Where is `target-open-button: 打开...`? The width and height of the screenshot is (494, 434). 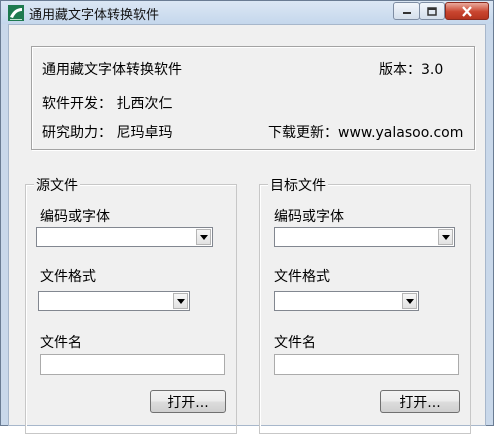 target-open-button: 打开... is located at coordinates (420, 401).